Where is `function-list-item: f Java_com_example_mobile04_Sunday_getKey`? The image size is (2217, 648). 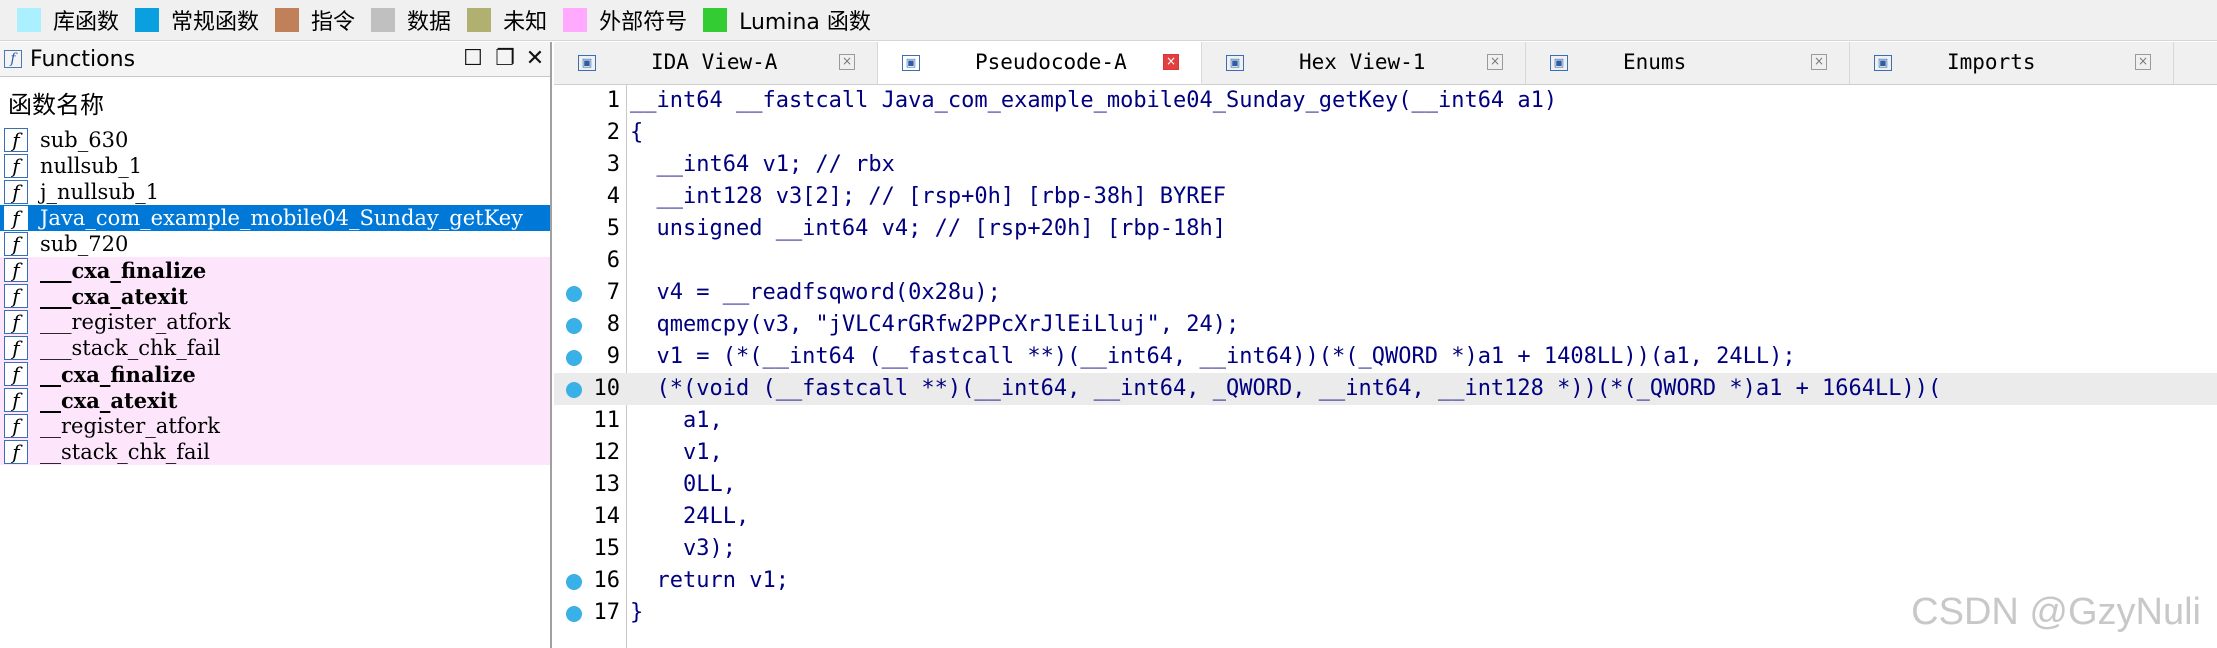 function-list-item: f Java_com_example_mobile04_Sunday_getKey is located at coordinates (275, 218).